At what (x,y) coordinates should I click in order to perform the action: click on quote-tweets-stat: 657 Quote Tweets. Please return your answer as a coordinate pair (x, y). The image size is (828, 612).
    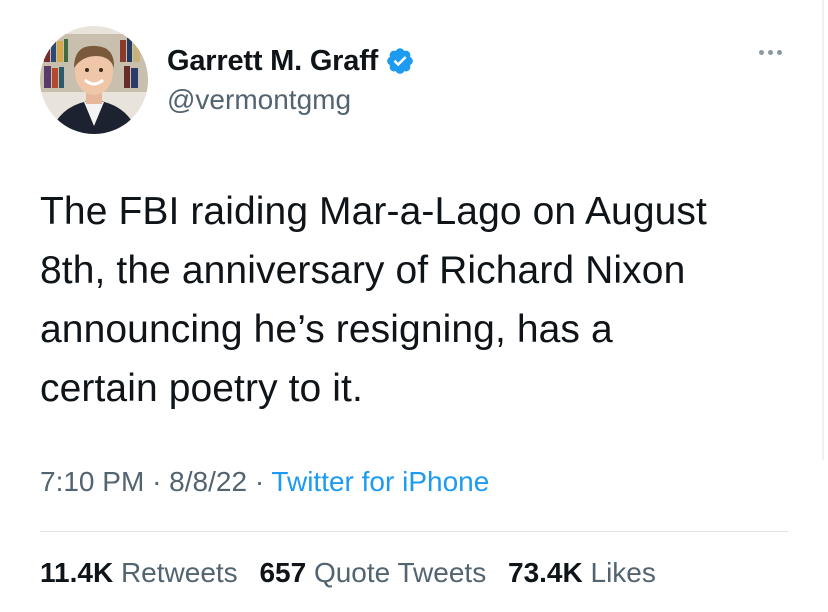
    Looking at the image, I should click on (372, 572).